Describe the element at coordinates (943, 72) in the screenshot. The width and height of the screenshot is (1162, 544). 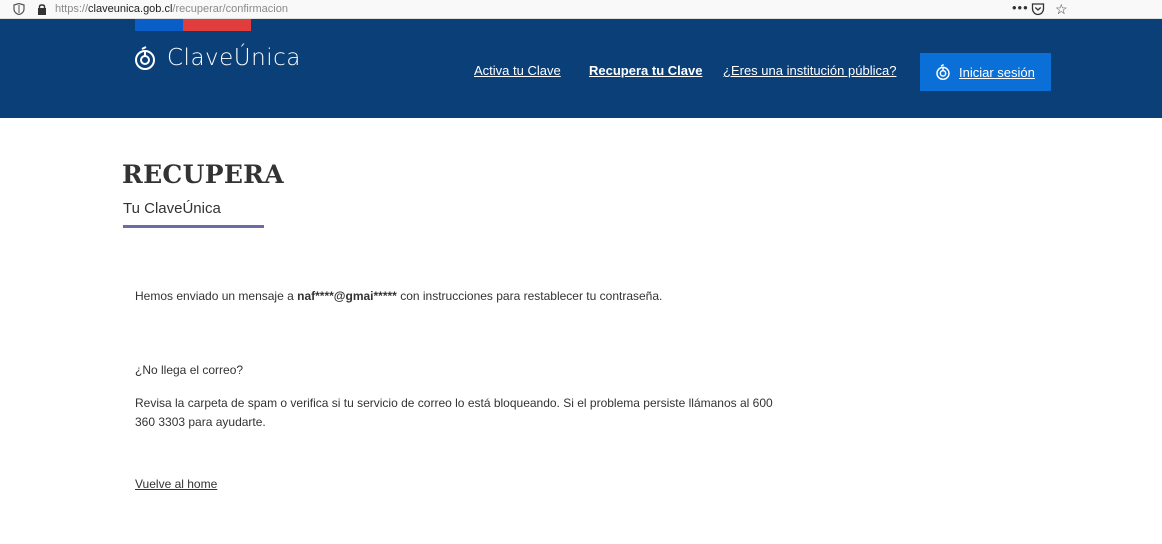
I see `claveunica-icon` at that location.